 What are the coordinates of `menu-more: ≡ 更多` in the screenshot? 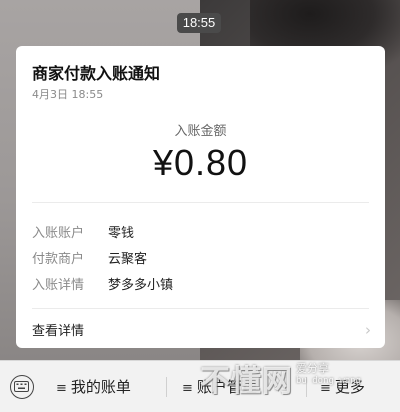 It's located at (355, 386).